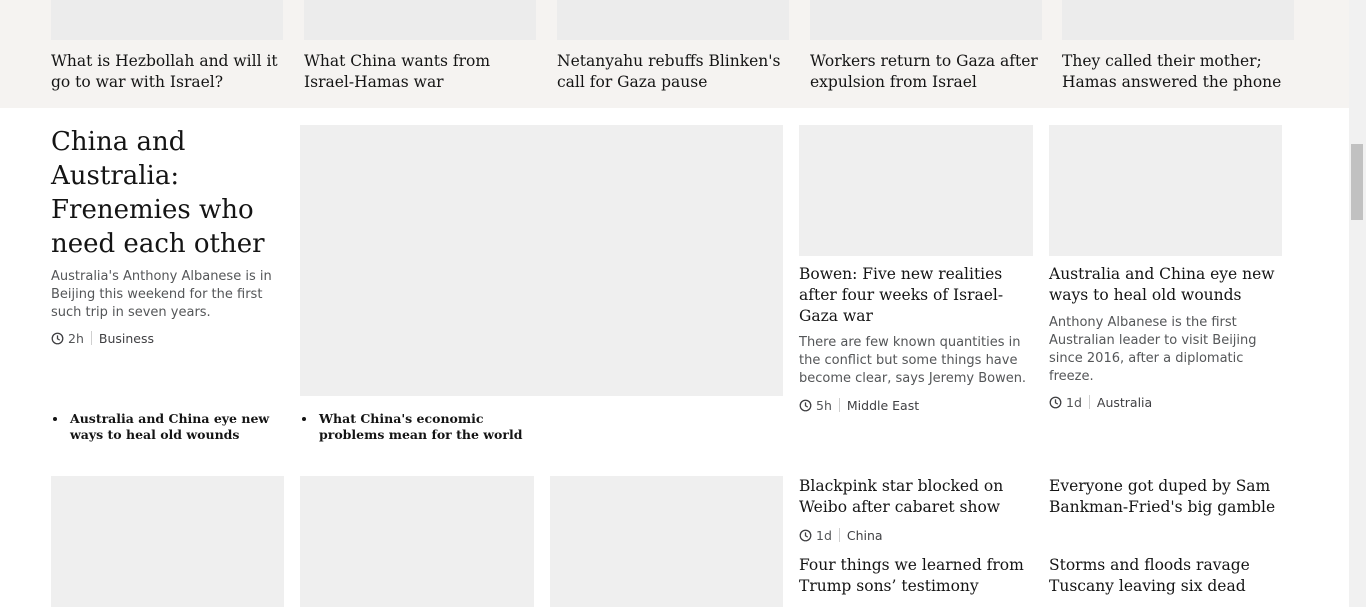 This screenshot has height=607, width=1366. Describe the element at coordinates (865, 535) in the screenshot. I see `story-section-link: China` at that location.